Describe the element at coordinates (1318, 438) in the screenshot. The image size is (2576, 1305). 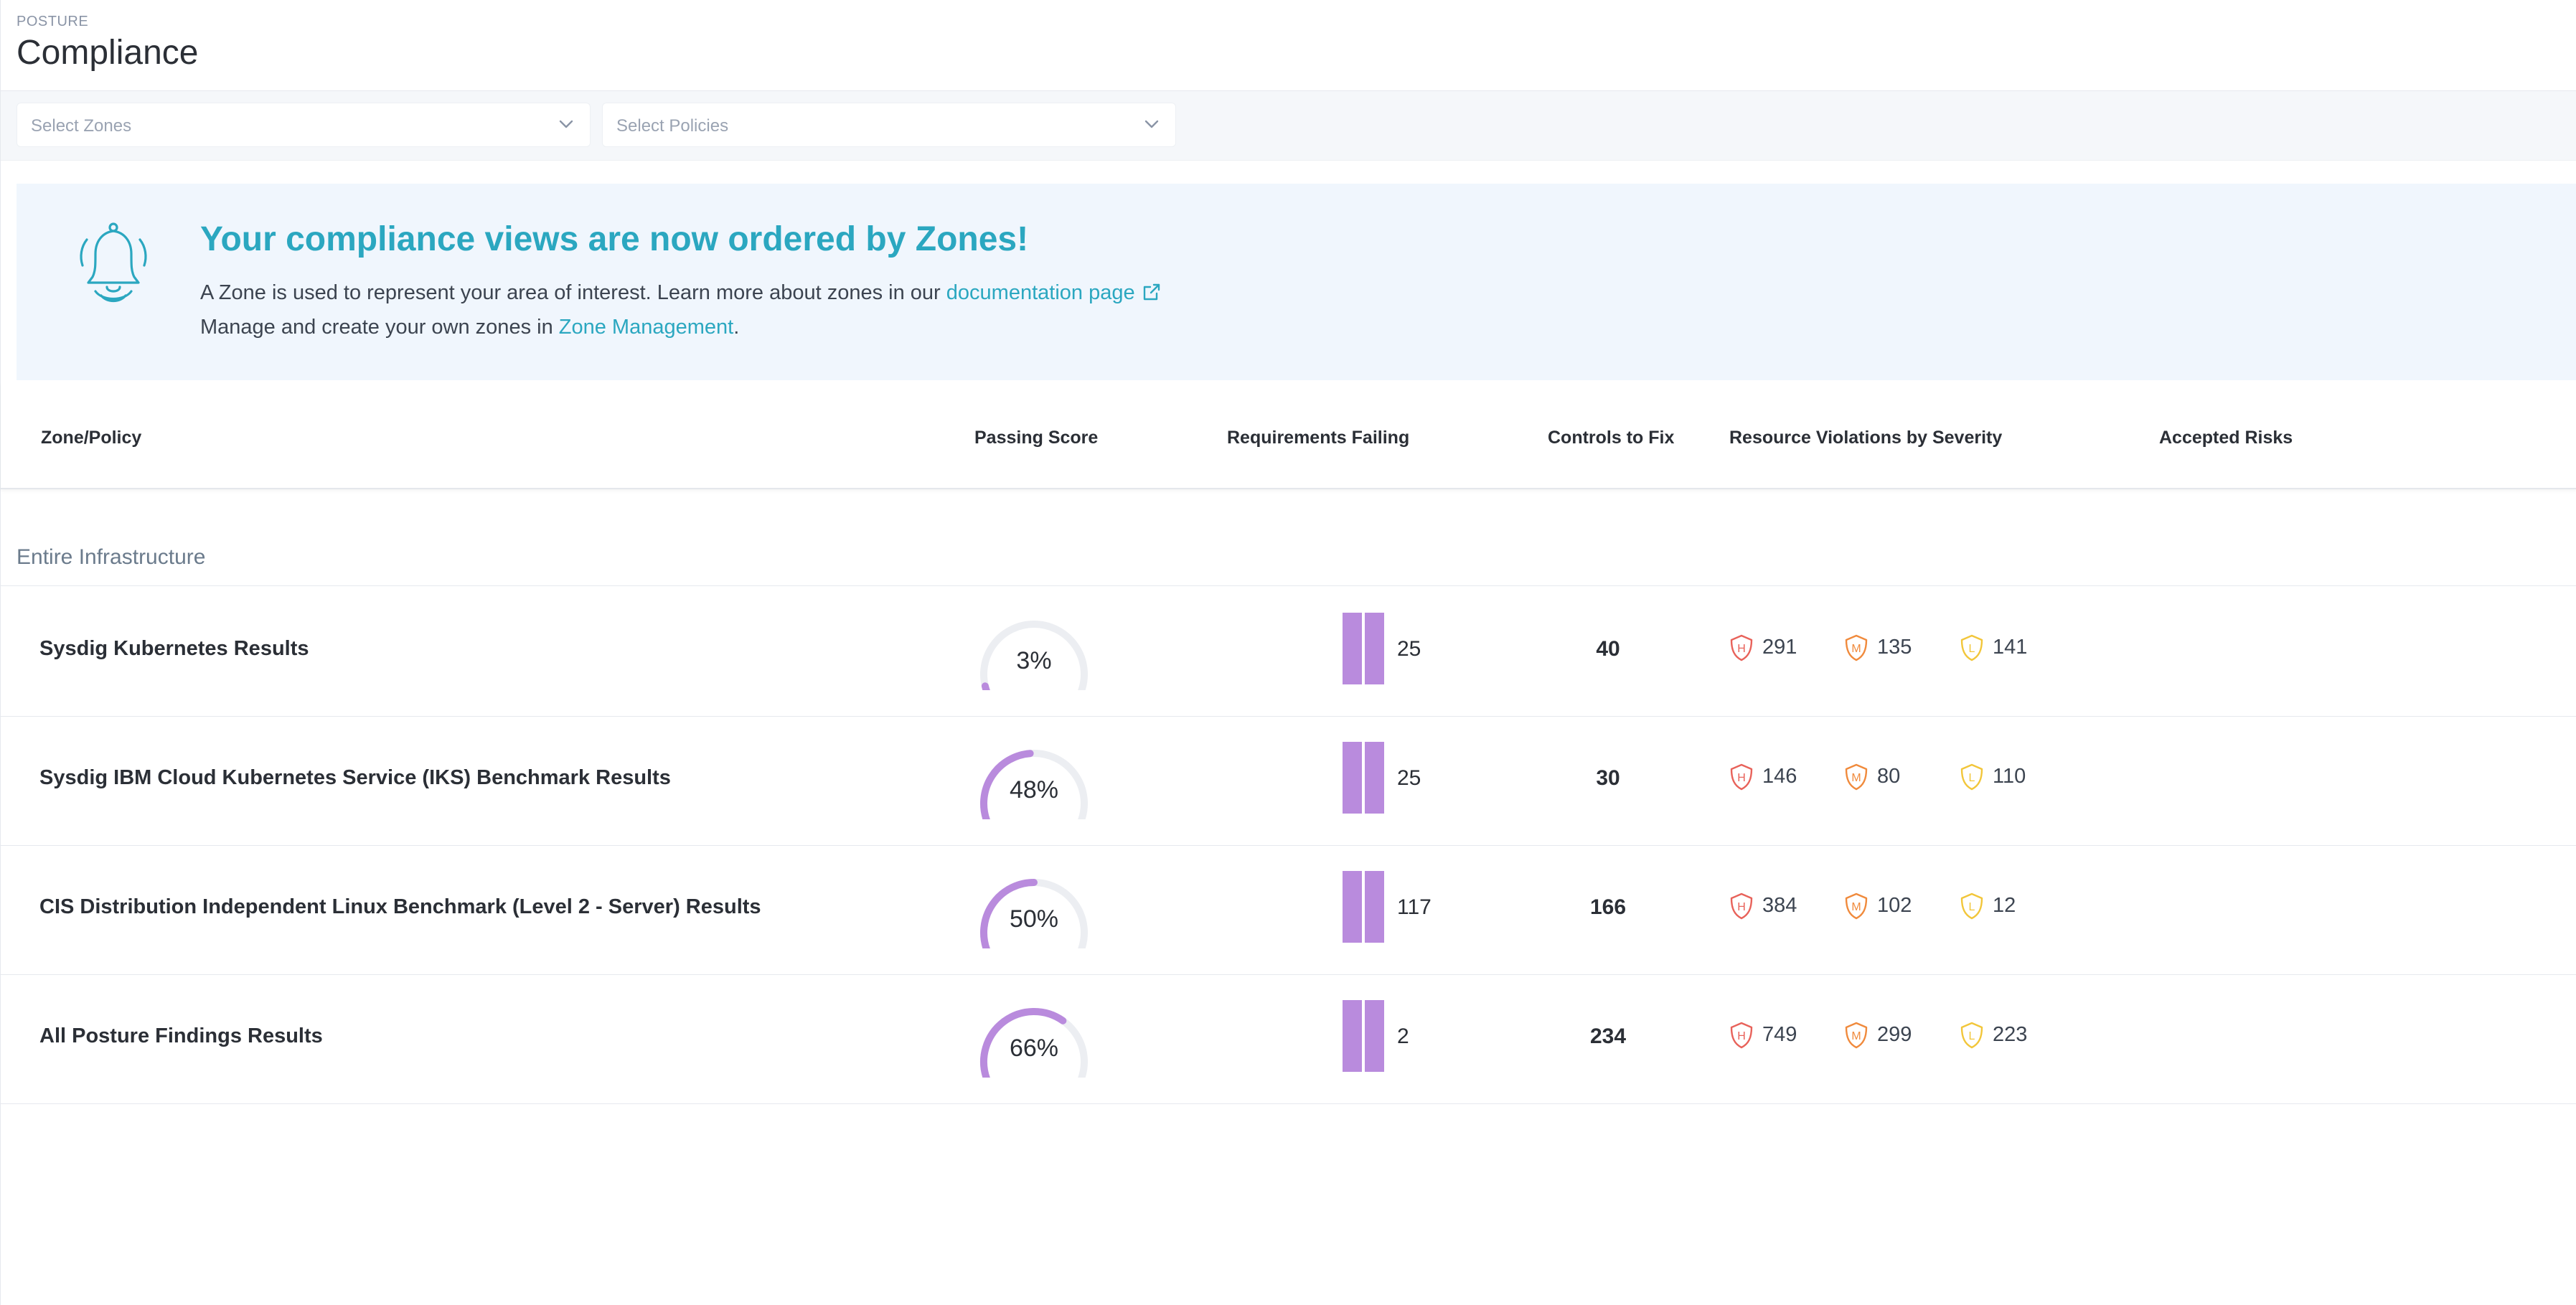
I see `column-header-requirements-failing: Requirements Failing` at that location.